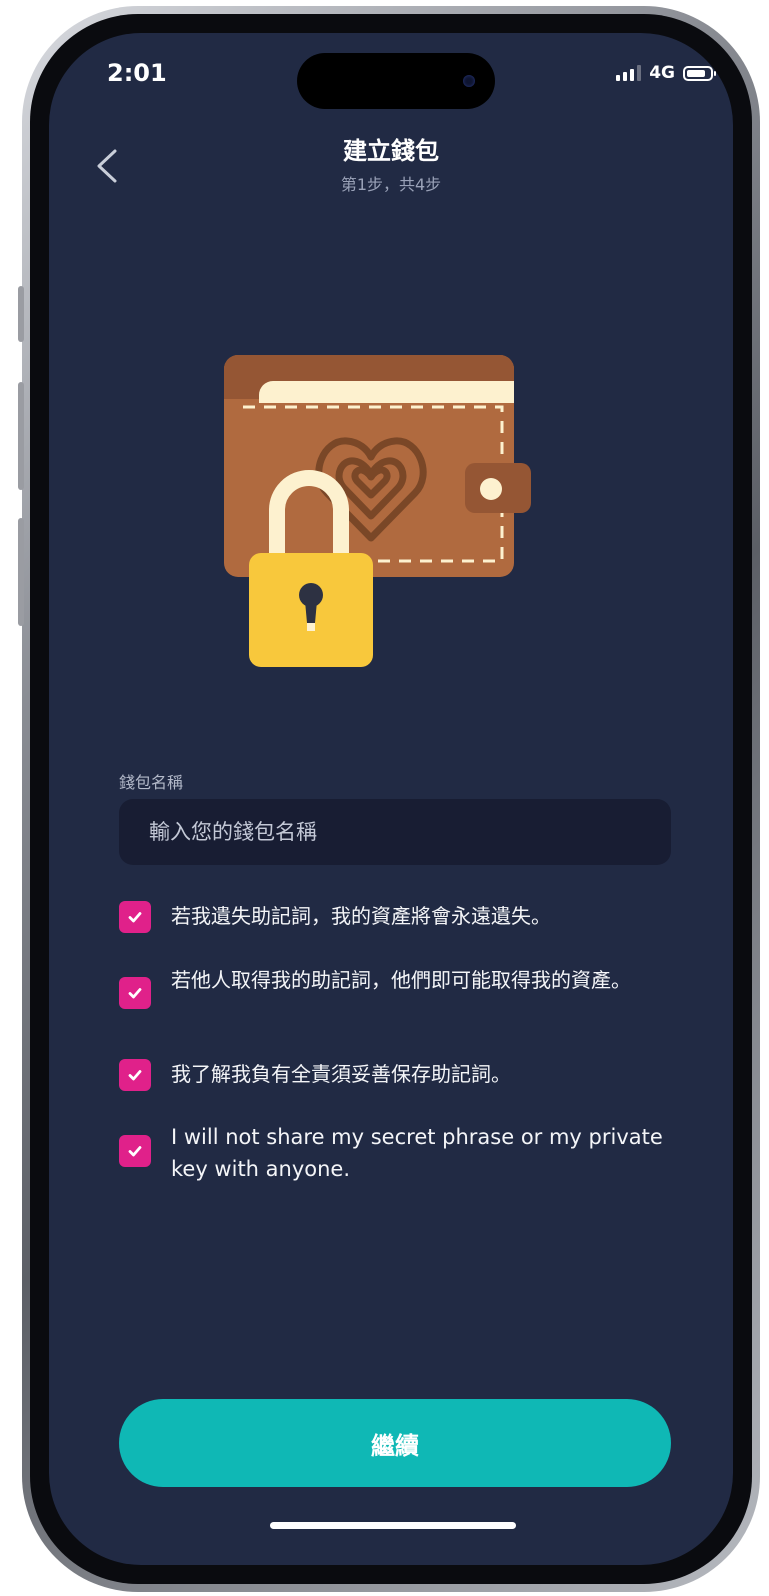 This screenshot has height=1596, width=769. What do you see at coordinates (662, 73) in the screenshot?
I see `network-label: 4G` at bounding box center [662, 73].